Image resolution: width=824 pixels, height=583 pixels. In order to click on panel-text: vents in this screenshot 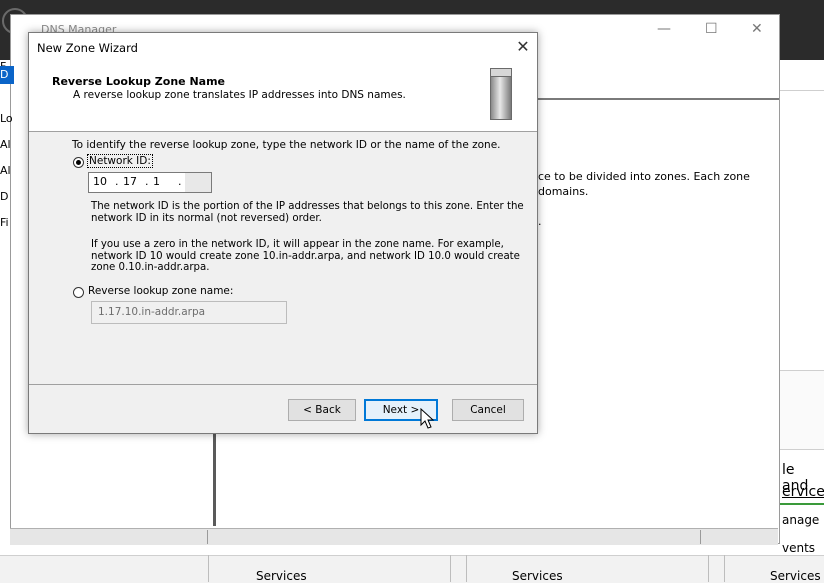, I will do `click(798, 548)`.